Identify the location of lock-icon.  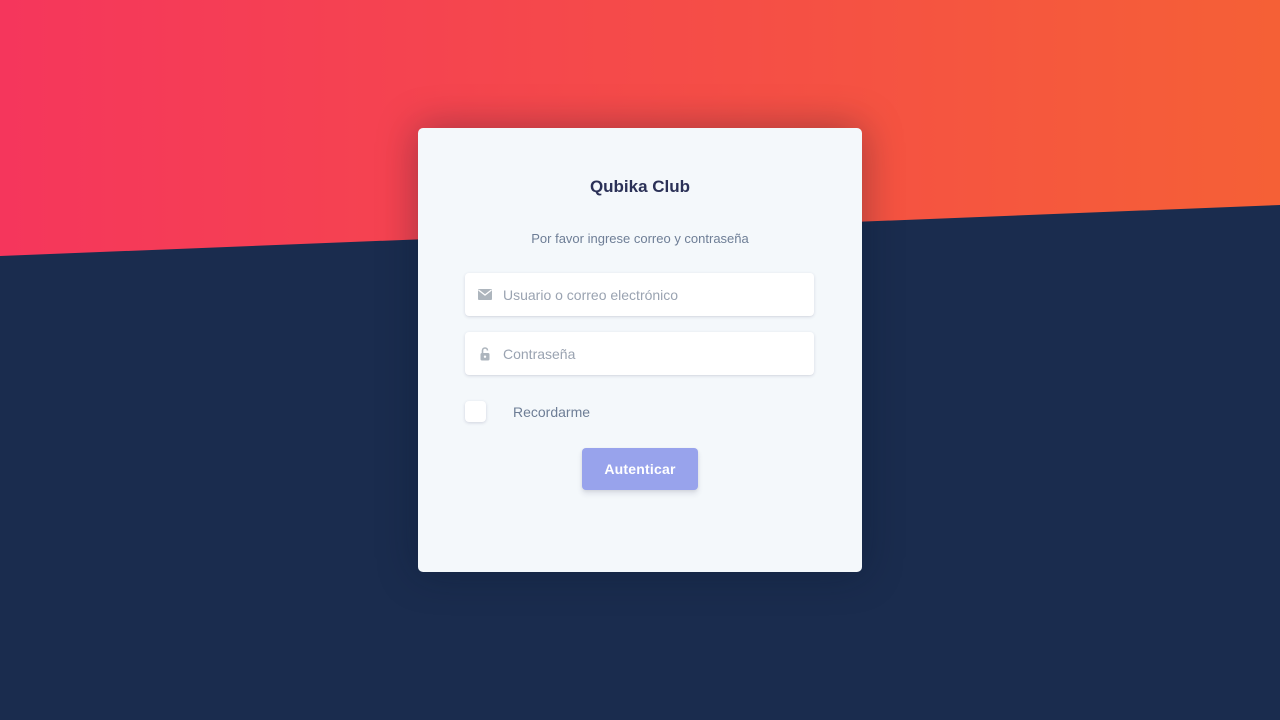
(484, 353).